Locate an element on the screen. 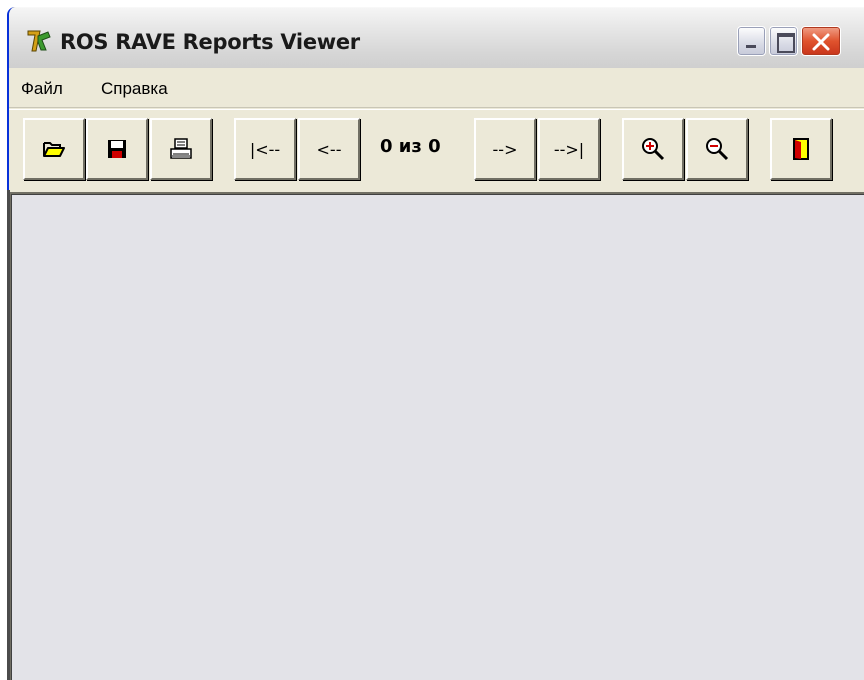  toolbar: |<-- <-- 0 из 0 --> -->| is located at coordinates (436, 150).